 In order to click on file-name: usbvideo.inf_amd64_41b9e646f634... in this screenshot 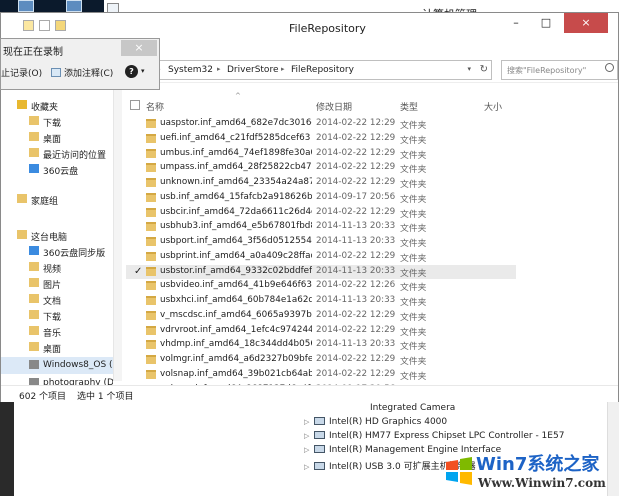, I will do `click(236, 285)`.